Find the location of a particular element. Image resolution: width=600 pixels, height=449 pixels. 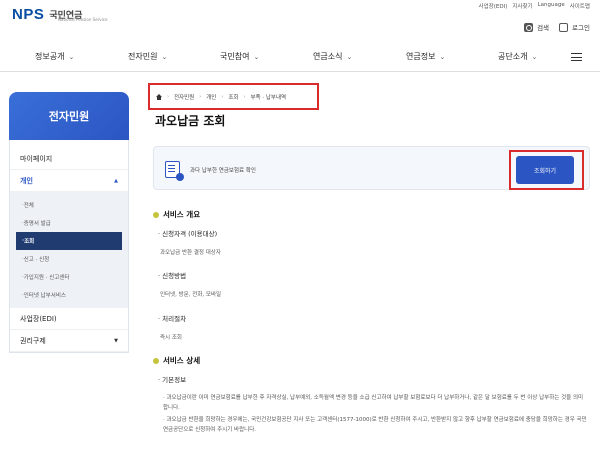

gnb-item-about: 공단소개 ⌄ is located at coordinates (517, 56).